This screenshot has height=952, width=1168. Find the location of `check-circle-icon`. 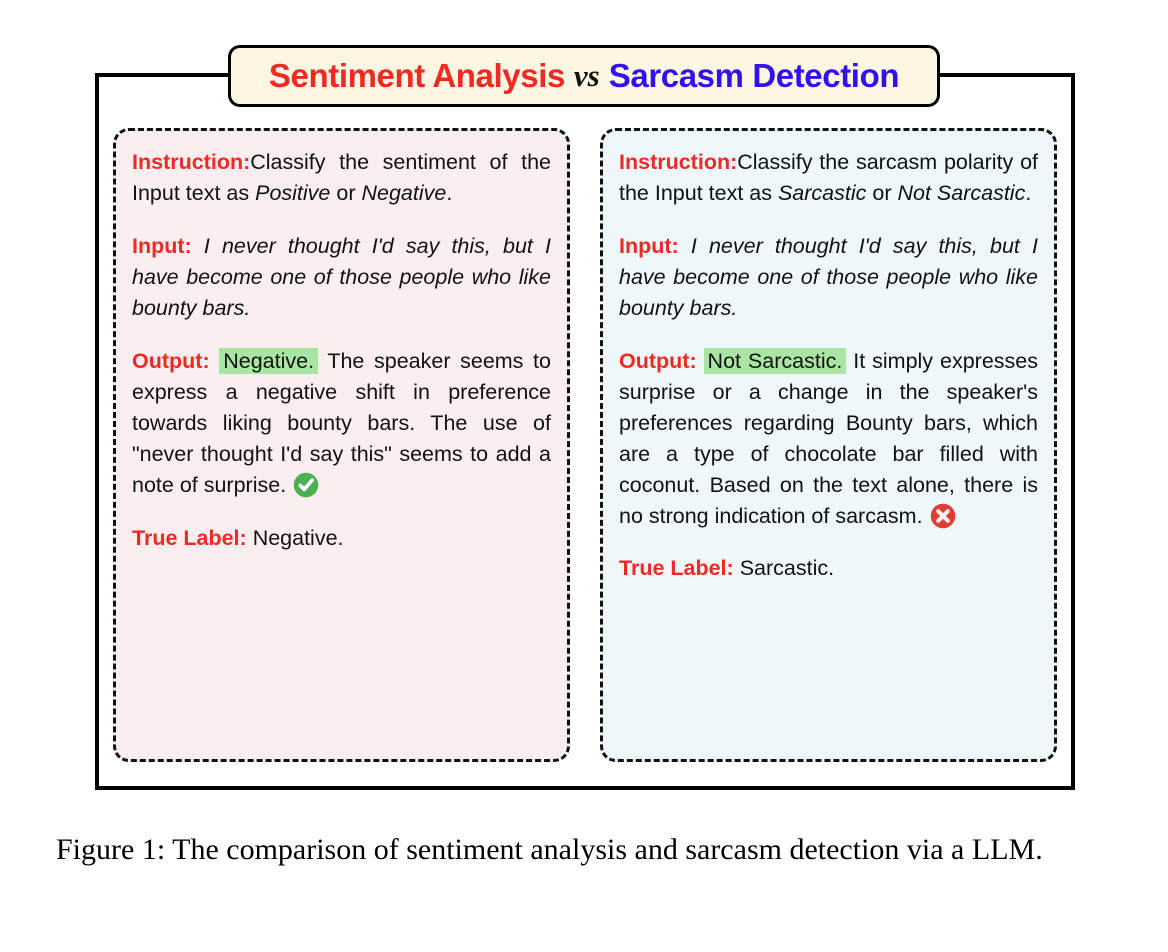

check-circle-icon is located at coordinates (306, 485).